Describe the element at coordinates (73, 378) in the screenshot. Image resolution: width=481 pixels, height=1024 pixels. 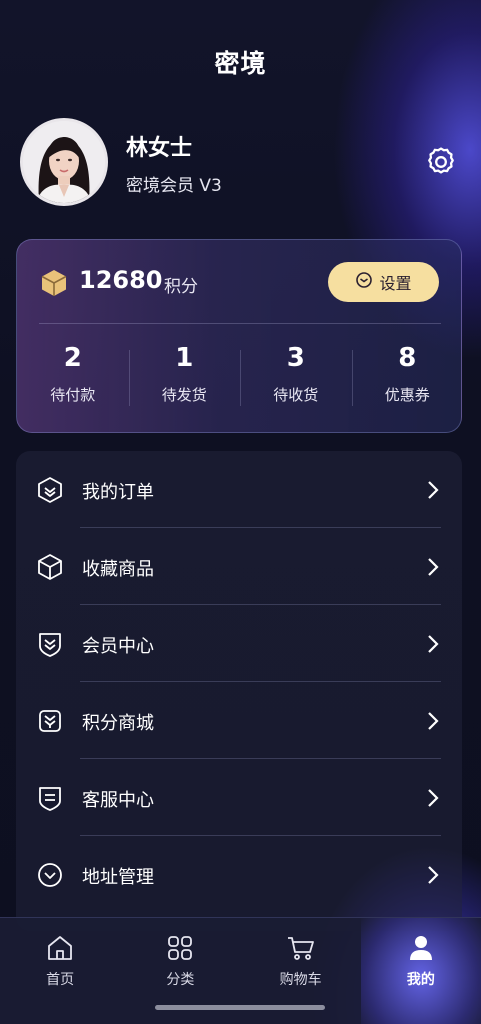
I see `stat-pending-payment: 2 待付款` at that location.